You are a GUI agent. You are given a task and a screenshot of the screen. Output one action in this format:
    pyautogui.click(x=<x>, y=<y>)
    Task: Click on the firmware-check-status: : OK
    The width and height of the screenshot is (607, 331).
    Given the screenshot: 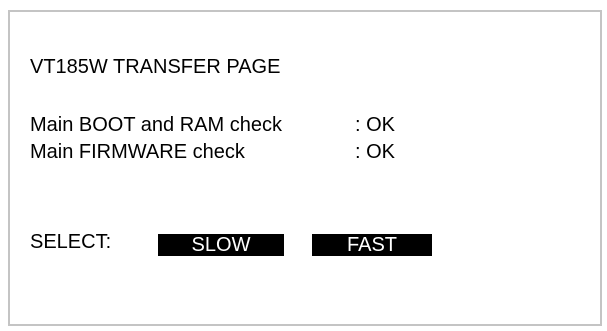 What is the action you would take?
    pyautogui.click(x=375, y=152)
    